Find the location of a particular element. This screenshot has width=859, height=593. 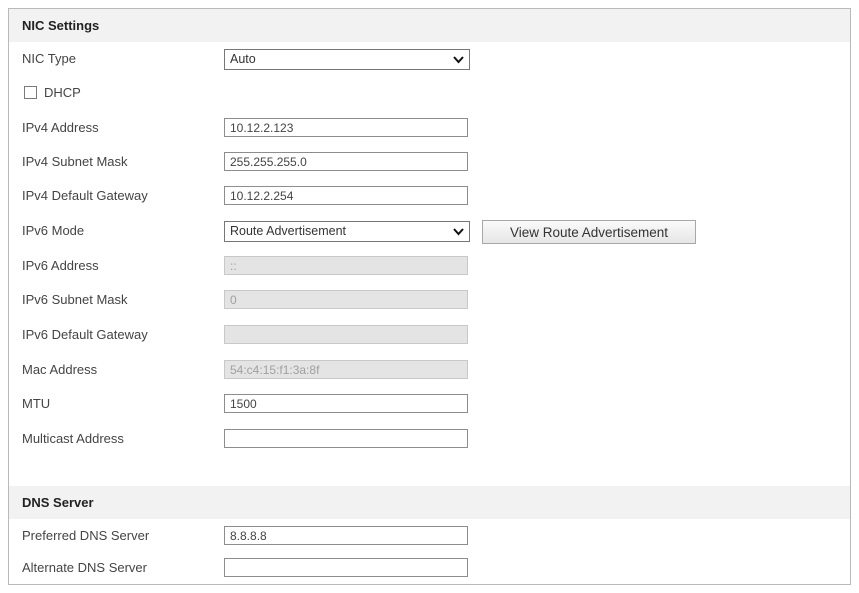

ipv6-default-gateway-row: IPv6 Default Gateway is located at coordinates (429, 335).